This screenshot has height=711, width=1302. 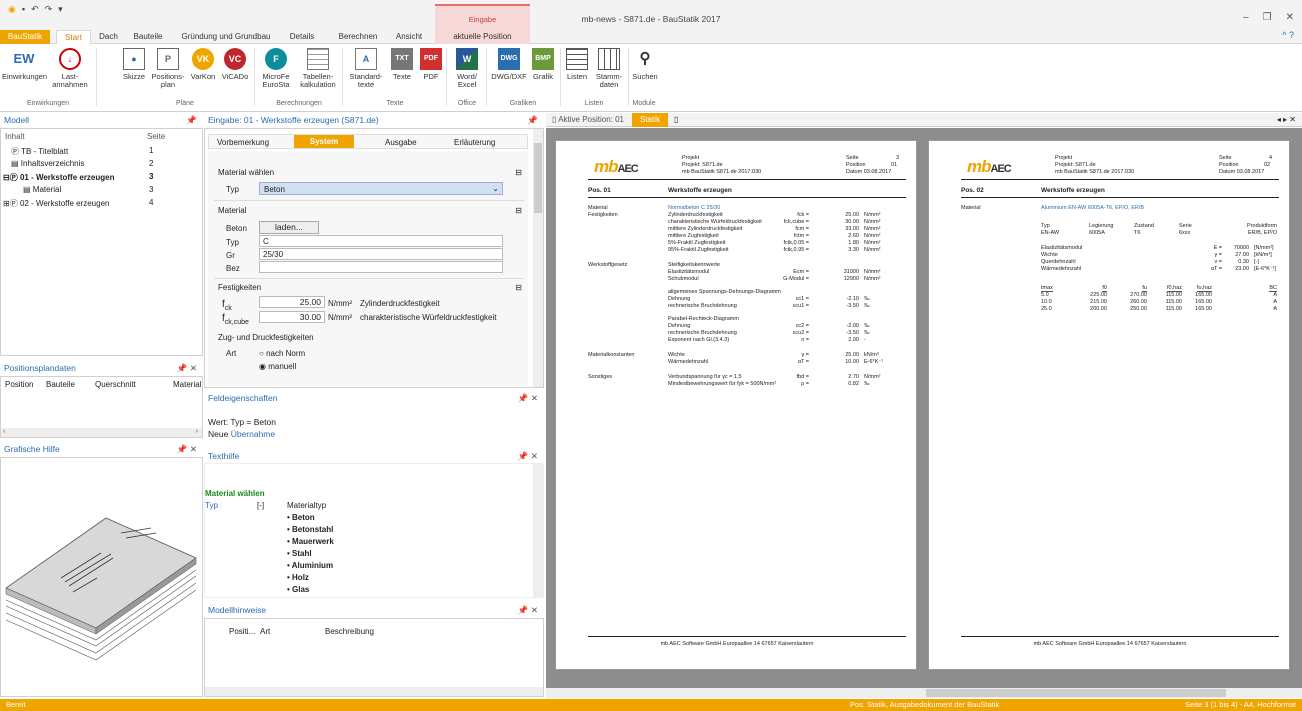 I want to click on tab-bauteile: Bauteile, so click(x=148, y=37).